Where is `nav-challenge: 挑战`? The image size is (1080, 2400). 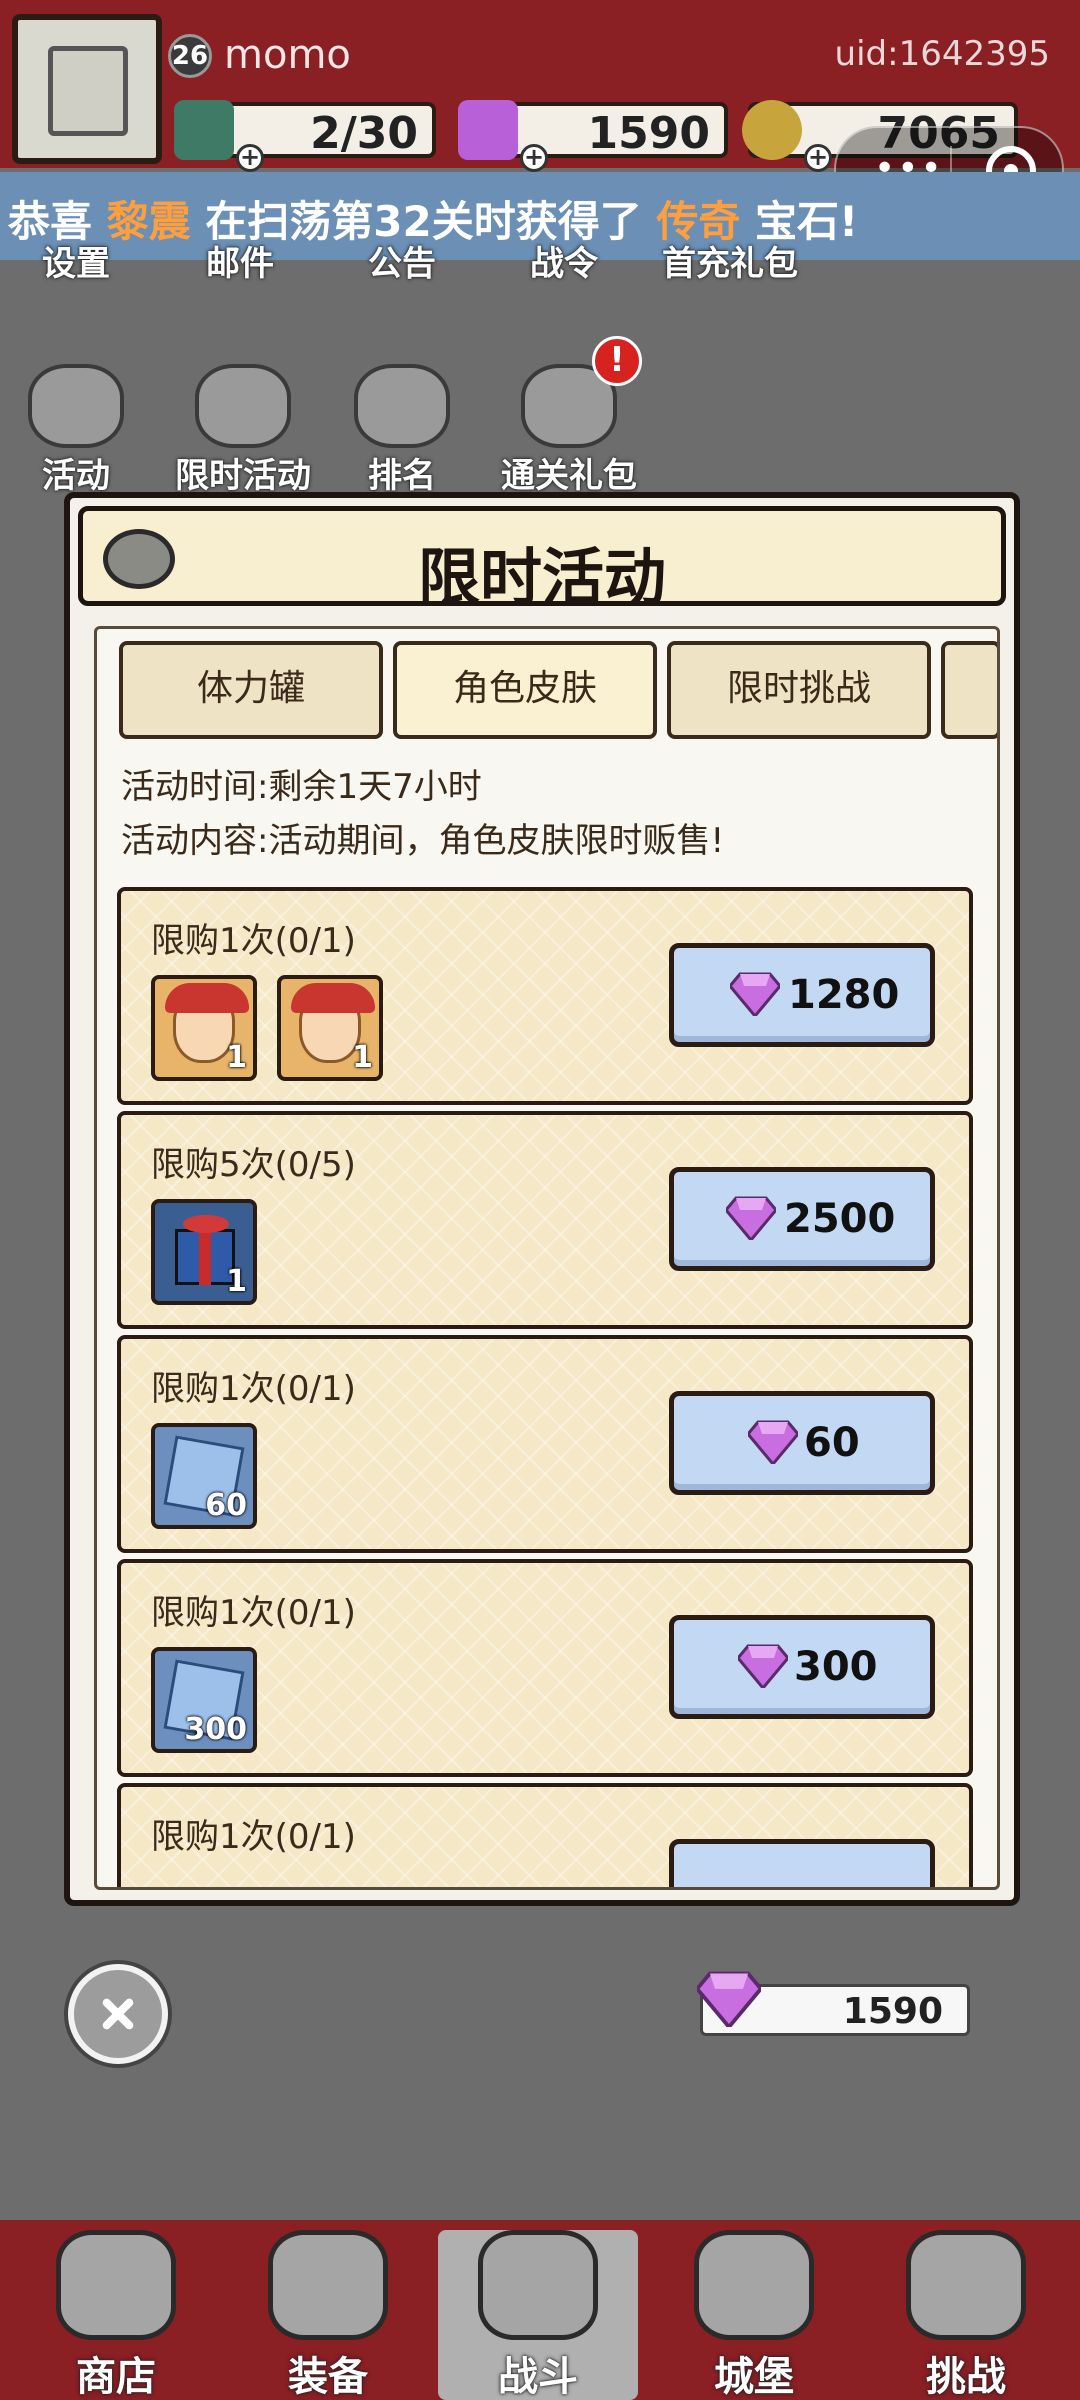
nav-challenge: 挑战 is located at coordinates (966, 2315).